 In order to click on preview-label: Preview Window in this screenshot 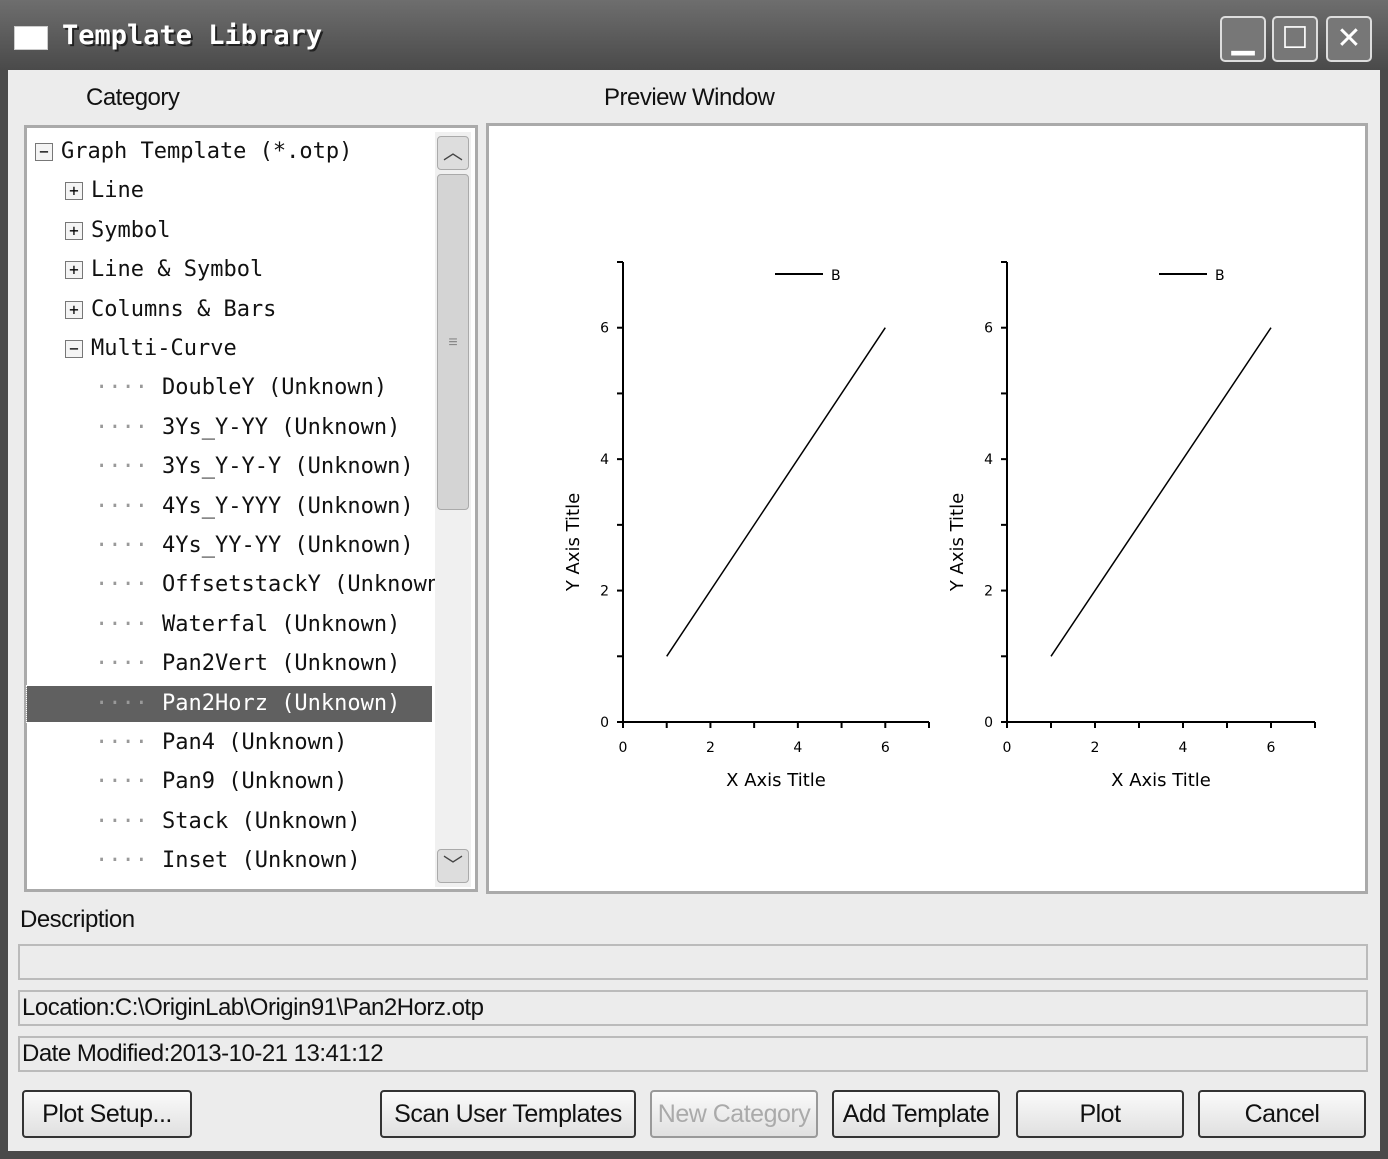, I will do `click(689, 97)`.